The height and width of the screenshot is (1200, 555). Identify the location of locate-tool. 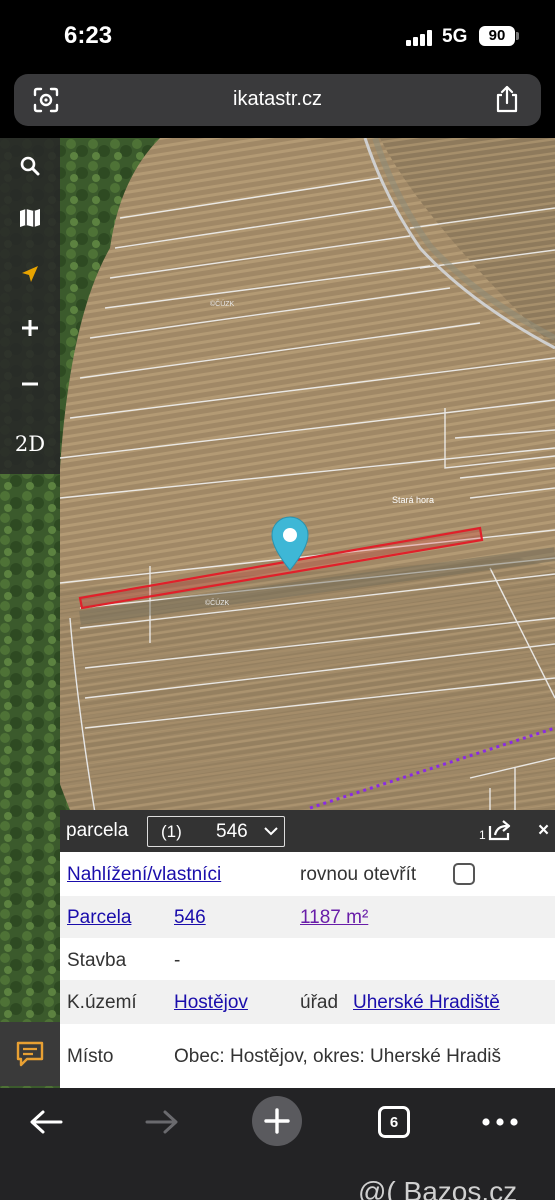
(30, 274).